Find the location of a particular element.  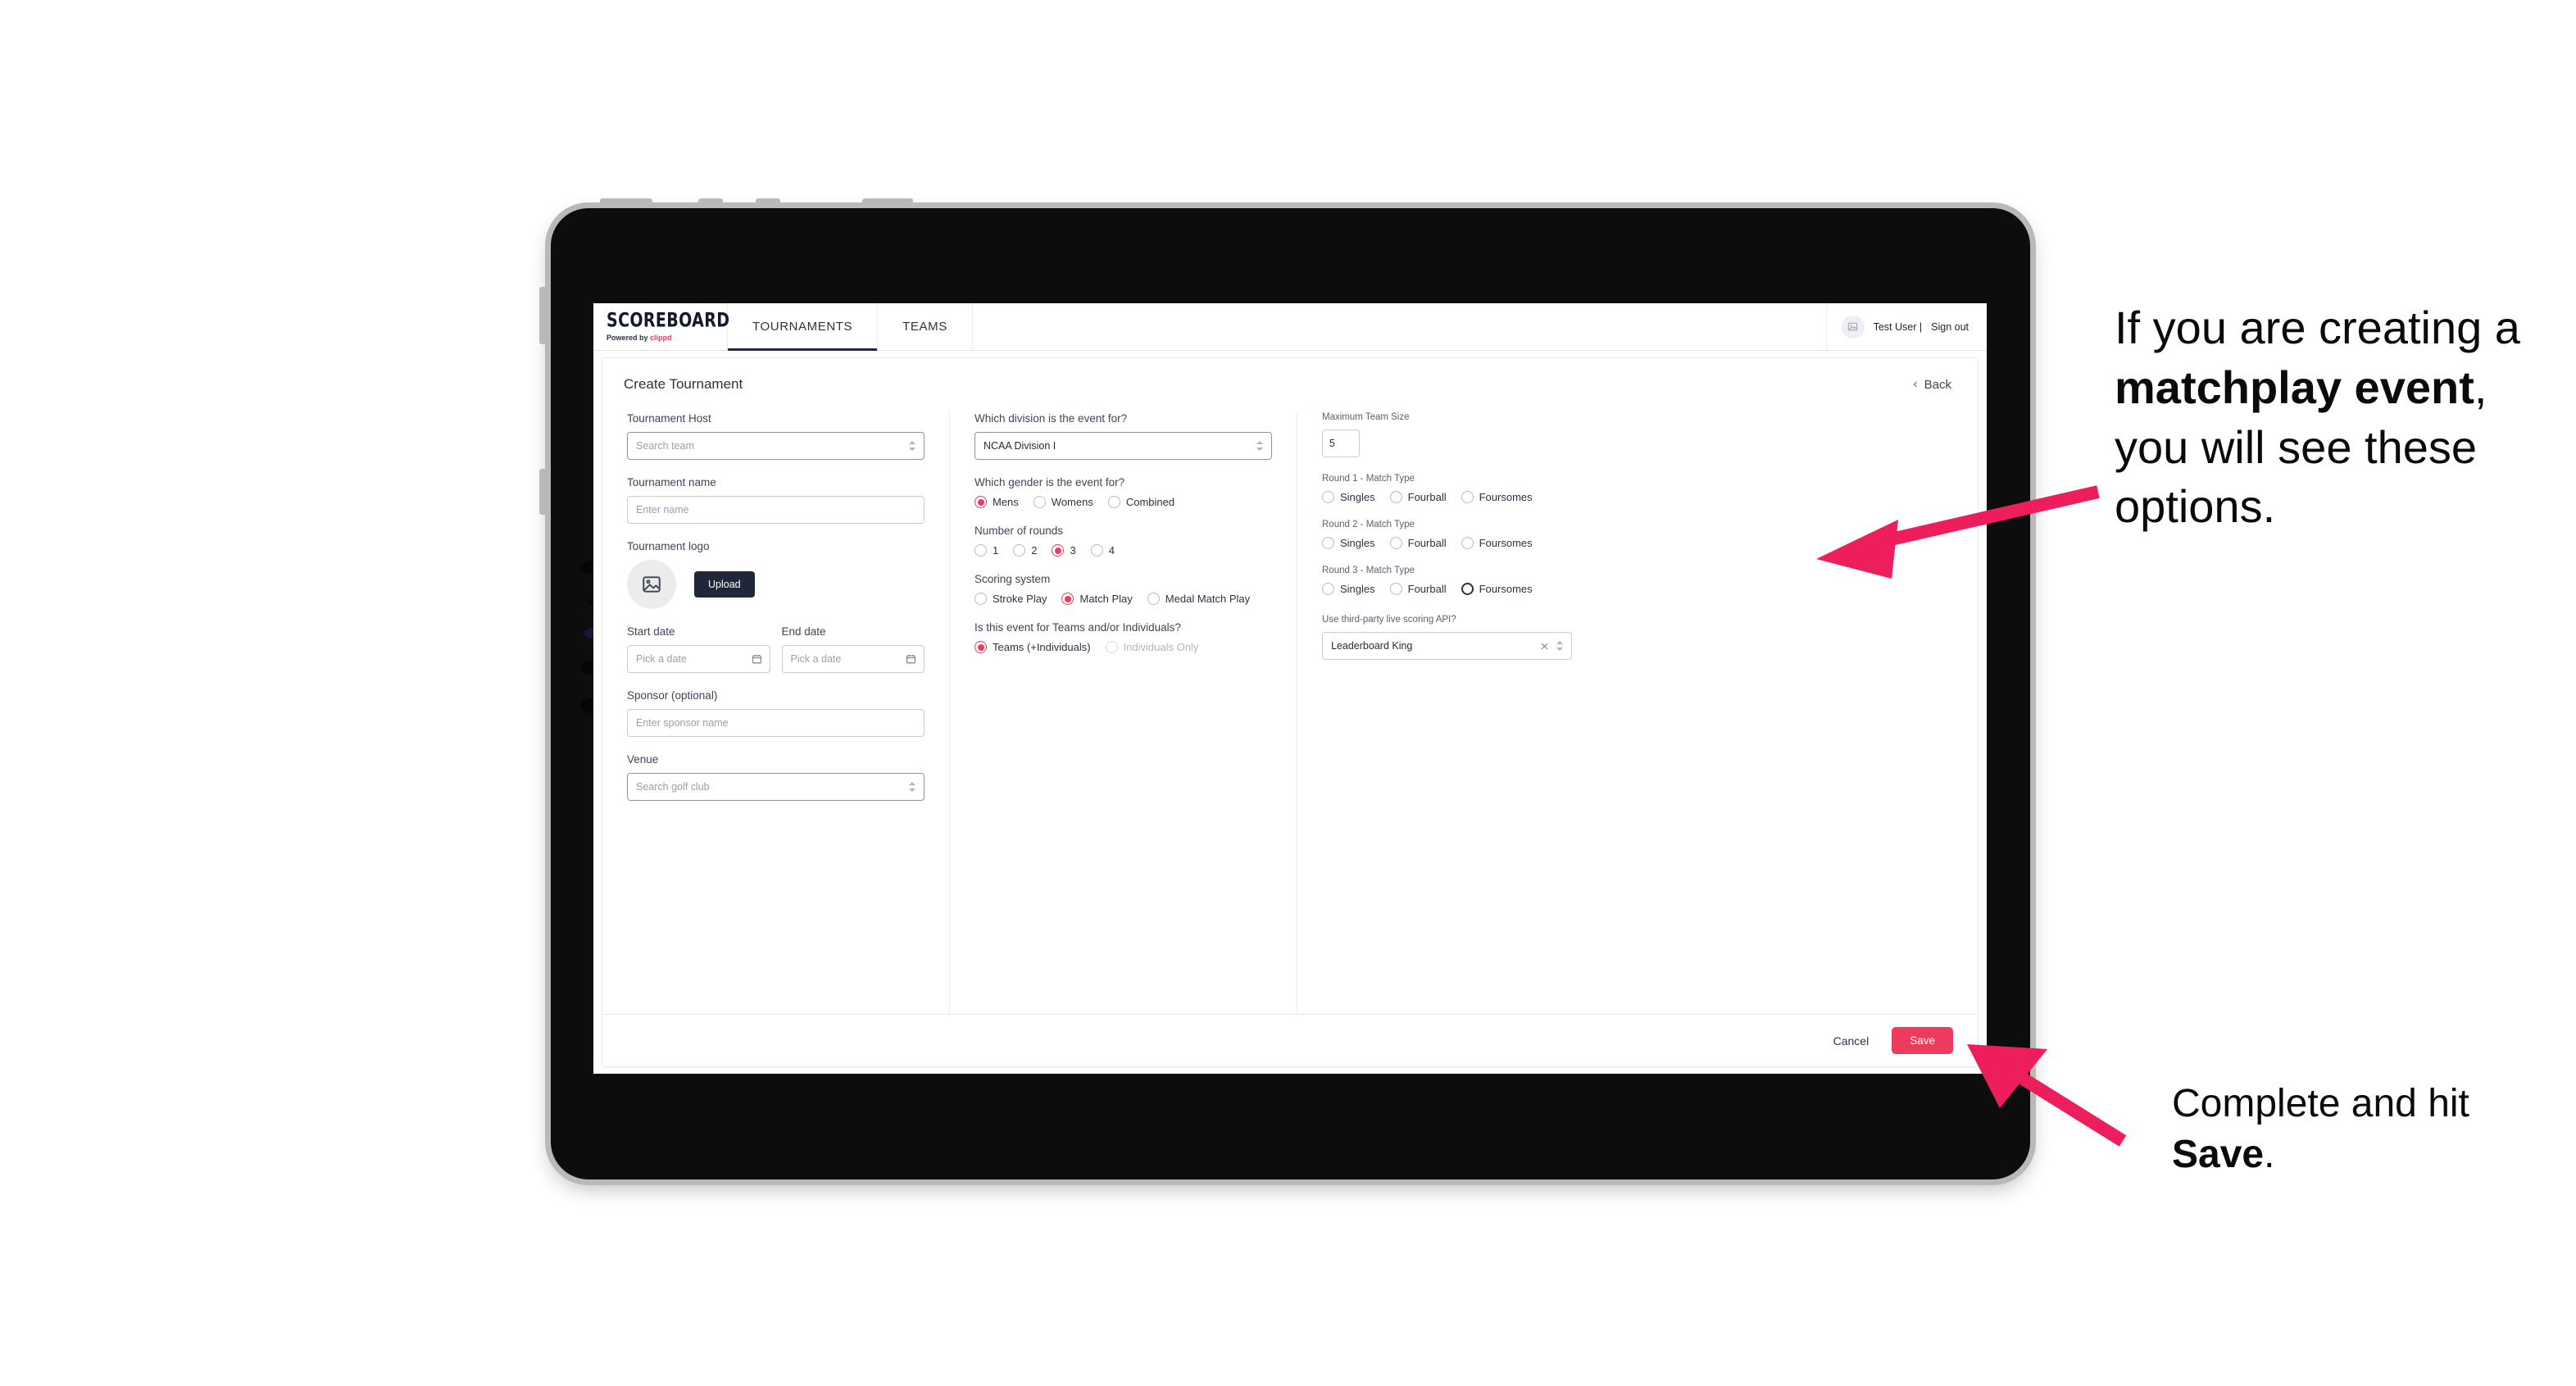

nav-tab-teams: TEAMS is located at coordinates (925, 326).